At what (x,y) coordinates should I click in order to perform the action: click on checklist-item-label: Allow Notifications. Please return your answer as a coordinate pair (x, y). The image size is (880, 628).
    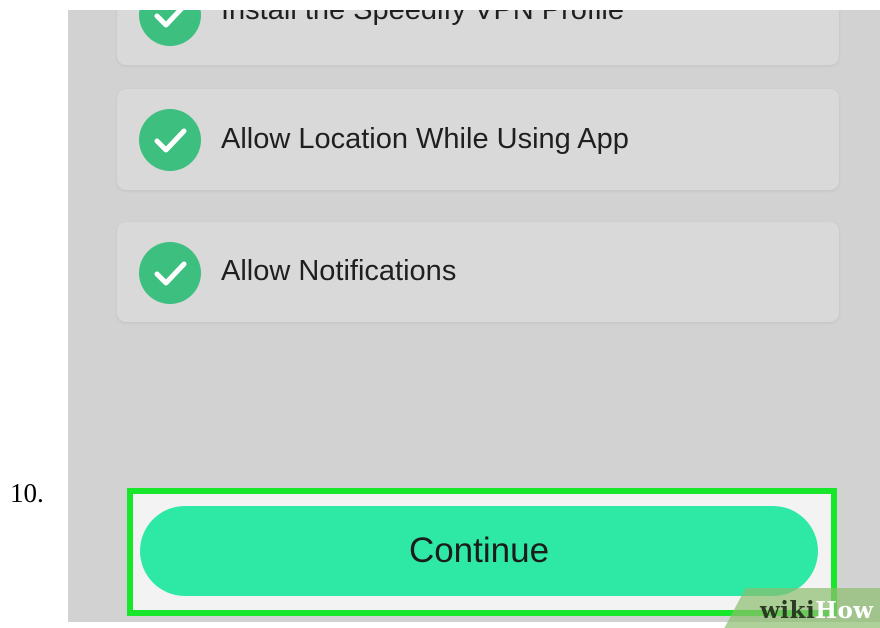
    Looking at the image, I should click on (339, 271).